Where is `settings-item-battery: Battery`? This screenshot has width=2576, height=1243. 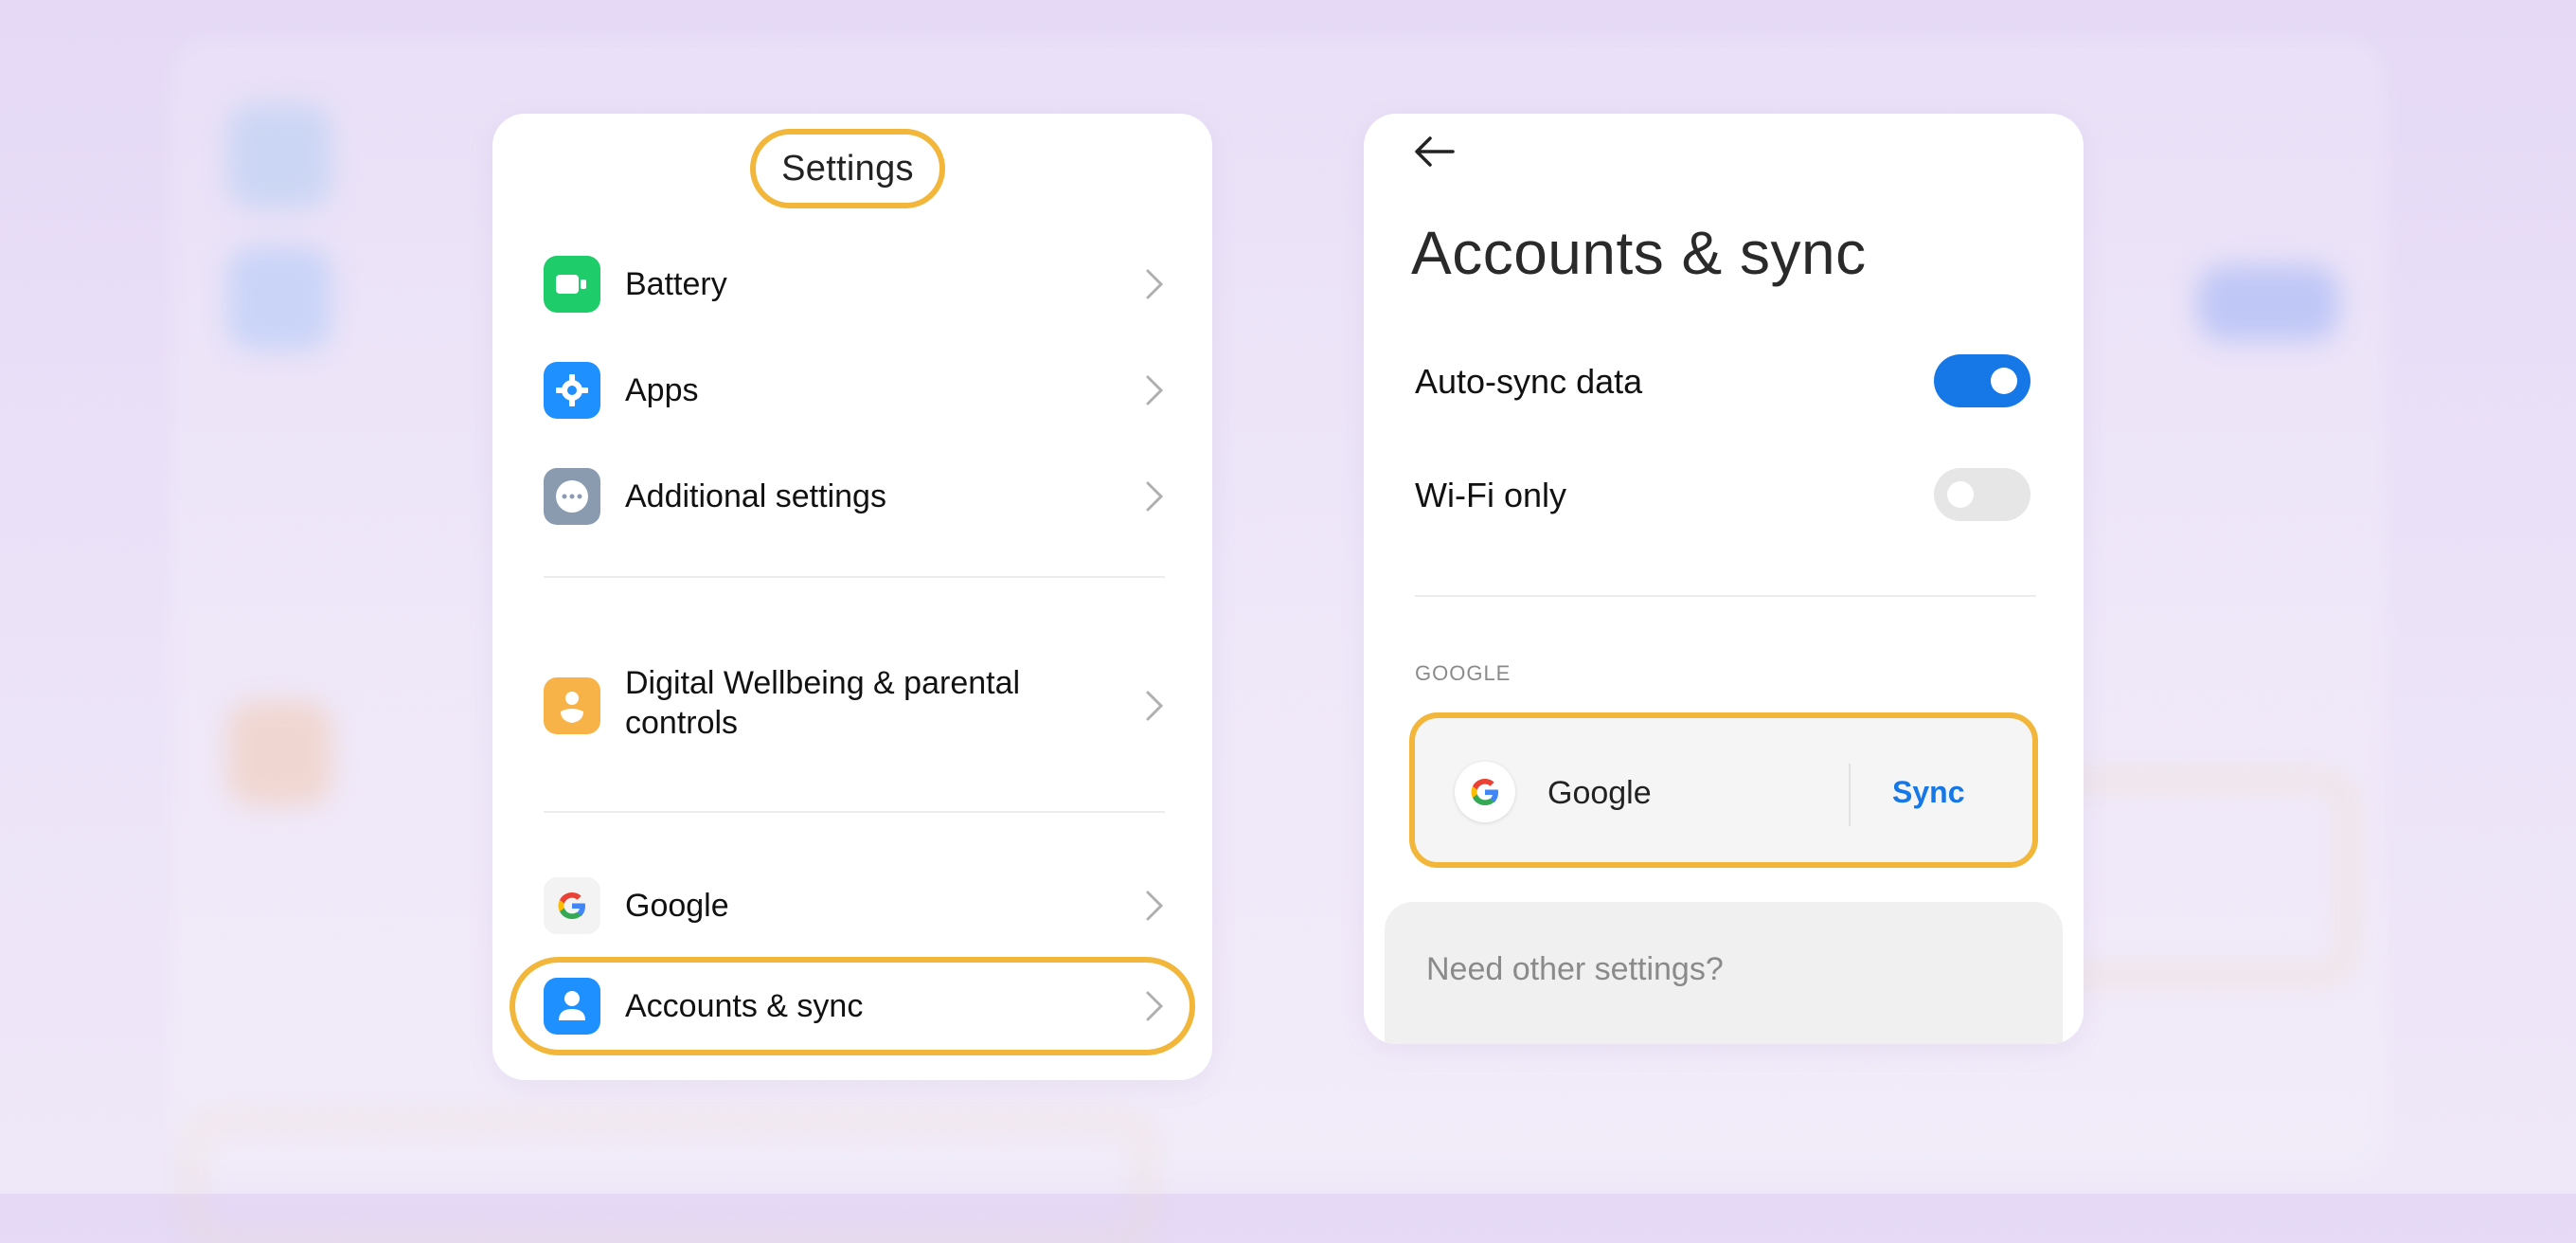
settings-item-battery: Battery is located at coordinates (852, 285).